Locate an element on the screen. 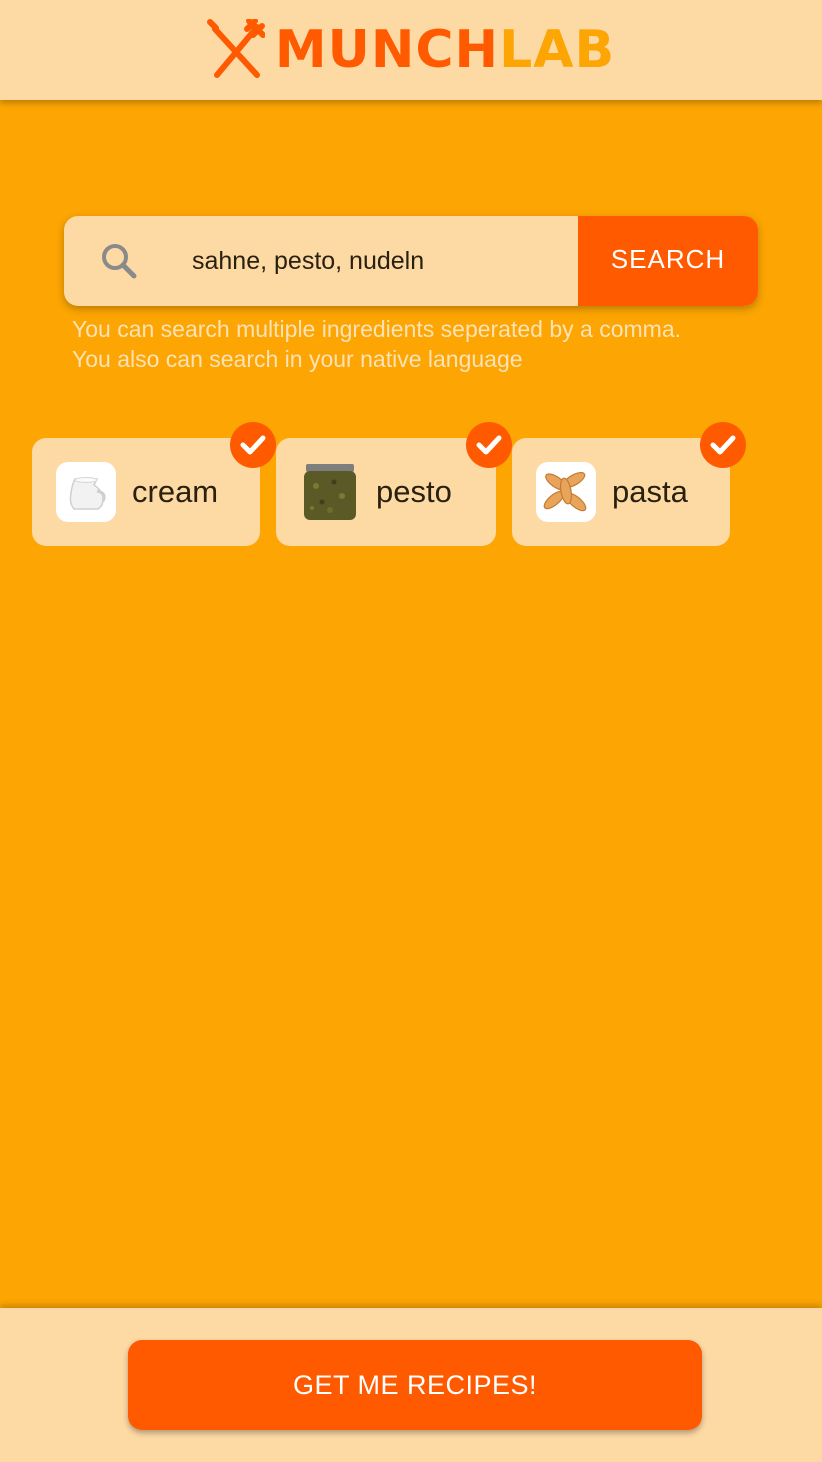  chip-label: cream is located at coordinates (175, 491).